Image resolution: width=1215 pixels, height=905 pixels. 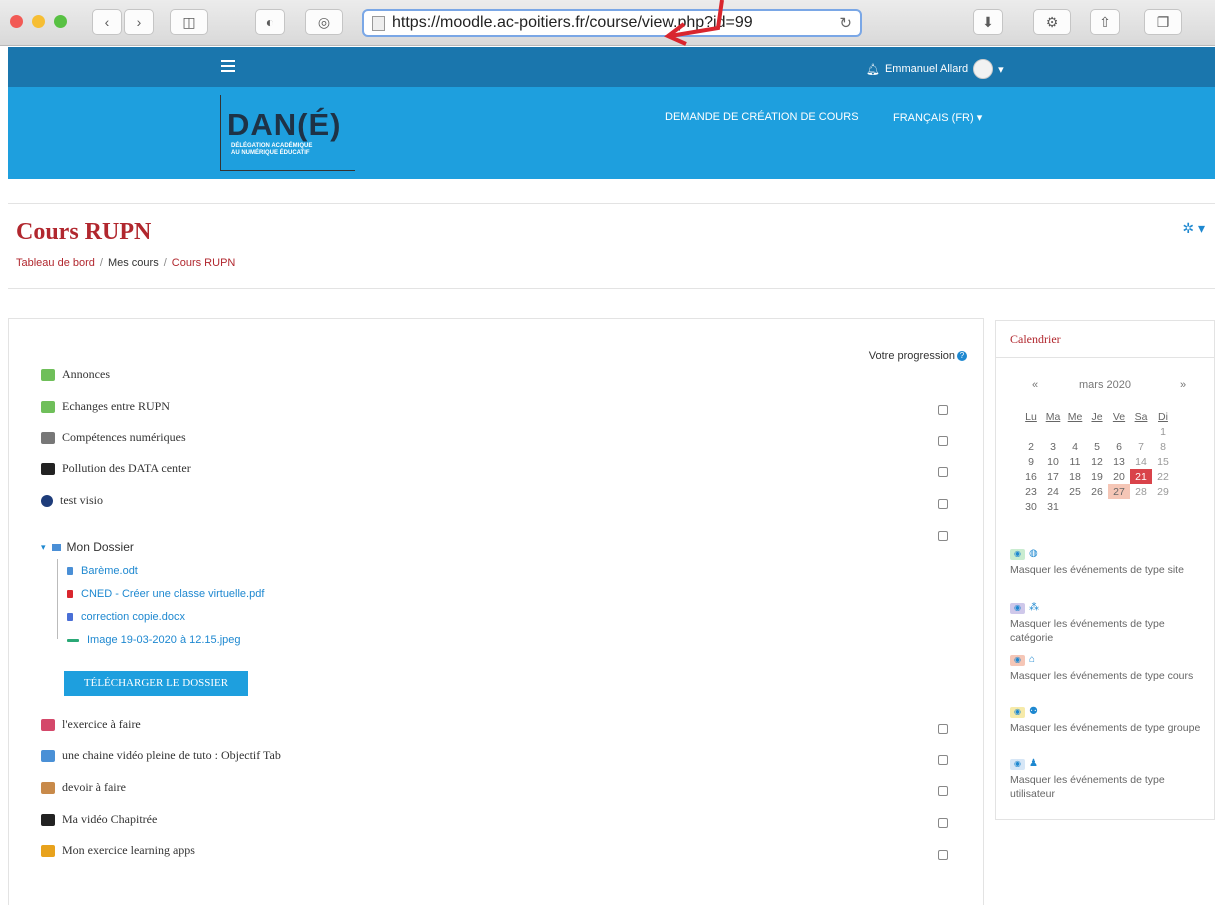 What do you see at coordinates (1097, 461) in the screenshot?
I see `calendar-day: 12` at bounding box center [1097, 461].